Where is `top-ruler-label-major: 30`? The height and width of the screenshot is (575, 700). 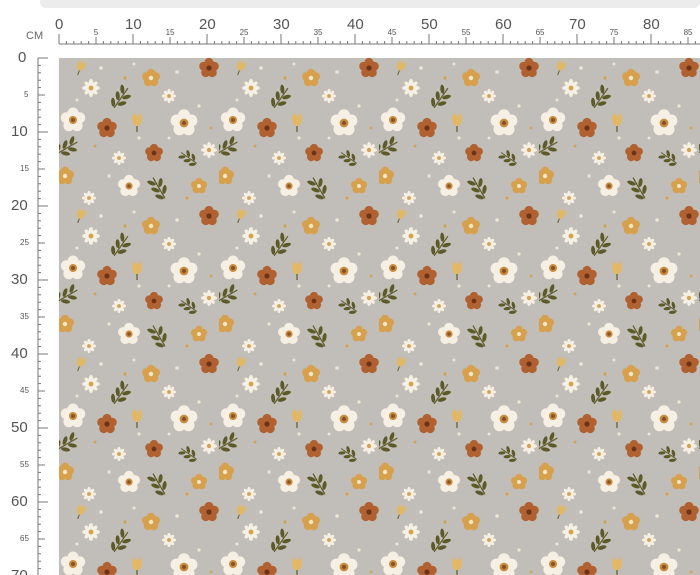
top-ruler-label-major: 30 is located at coordinates (281, 24).